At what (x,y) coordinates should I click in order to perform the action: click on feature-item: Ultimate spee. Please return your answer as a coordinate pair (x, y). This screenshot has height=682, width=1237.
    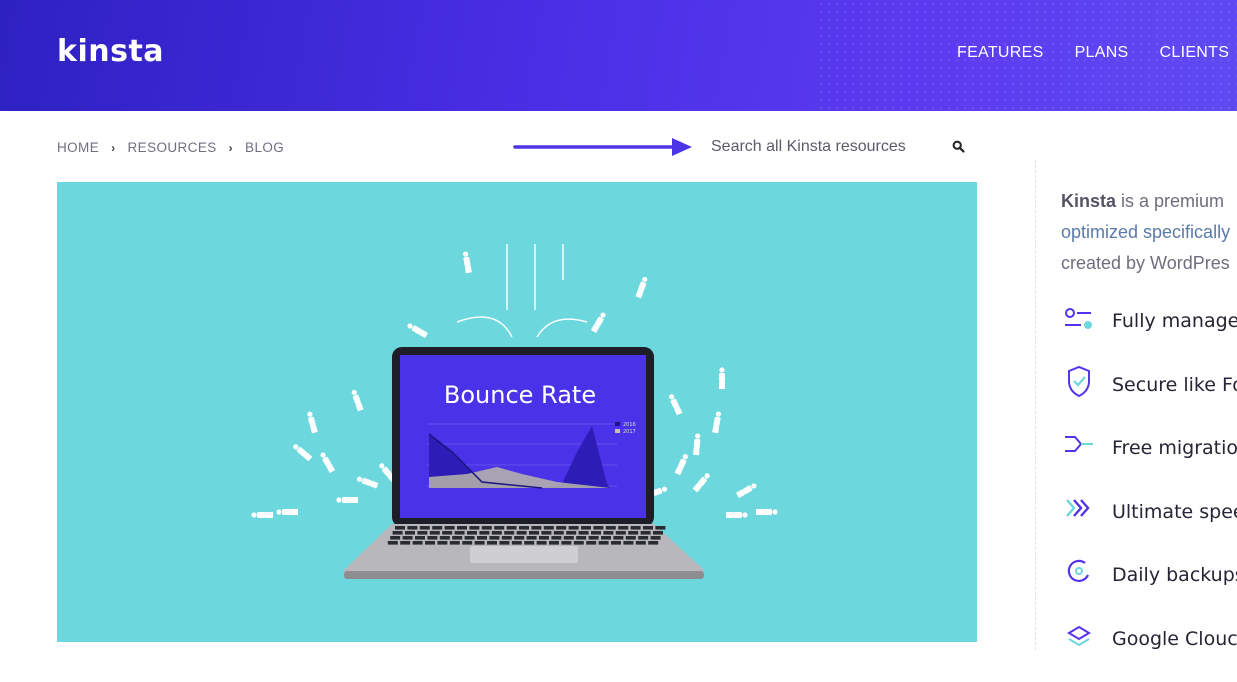
    Looking at the image, I should click on (1149, 524).